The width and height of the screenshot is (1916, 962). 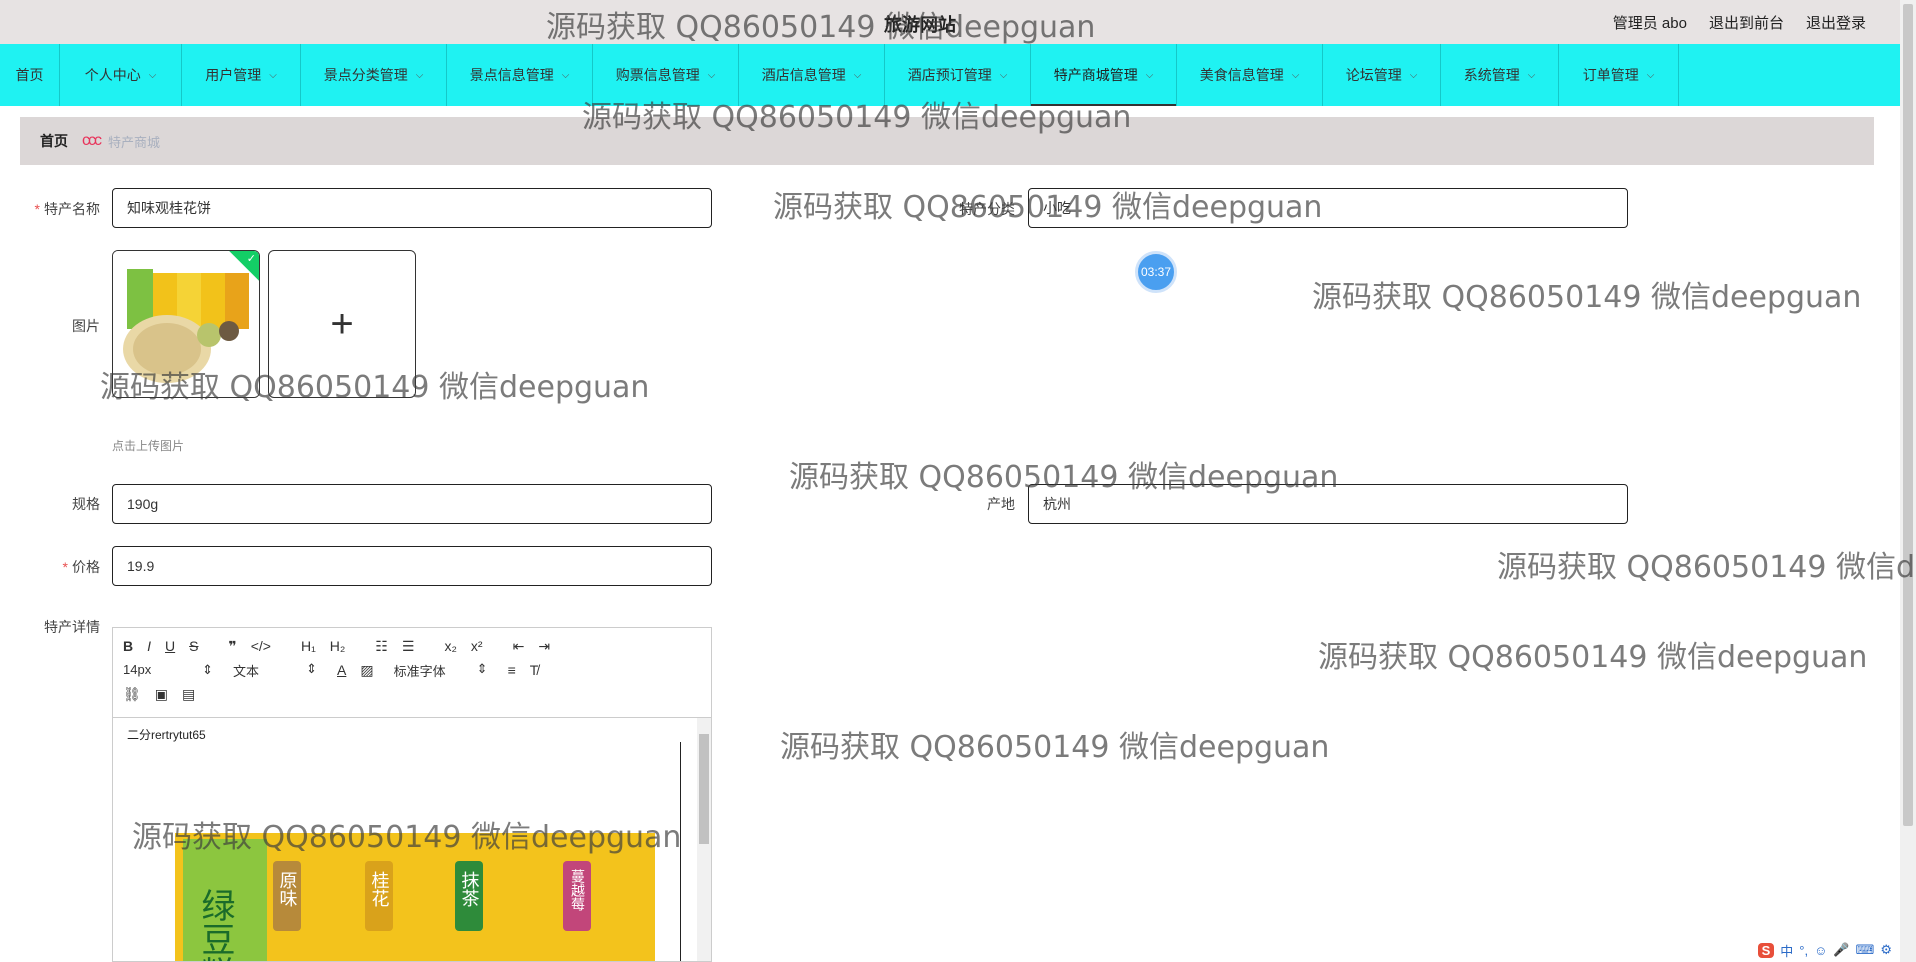 What do you see at coordinates (366, 670) in the screenshot?
I see `background-color-icon: ▨` at bounding box center [366, 670].